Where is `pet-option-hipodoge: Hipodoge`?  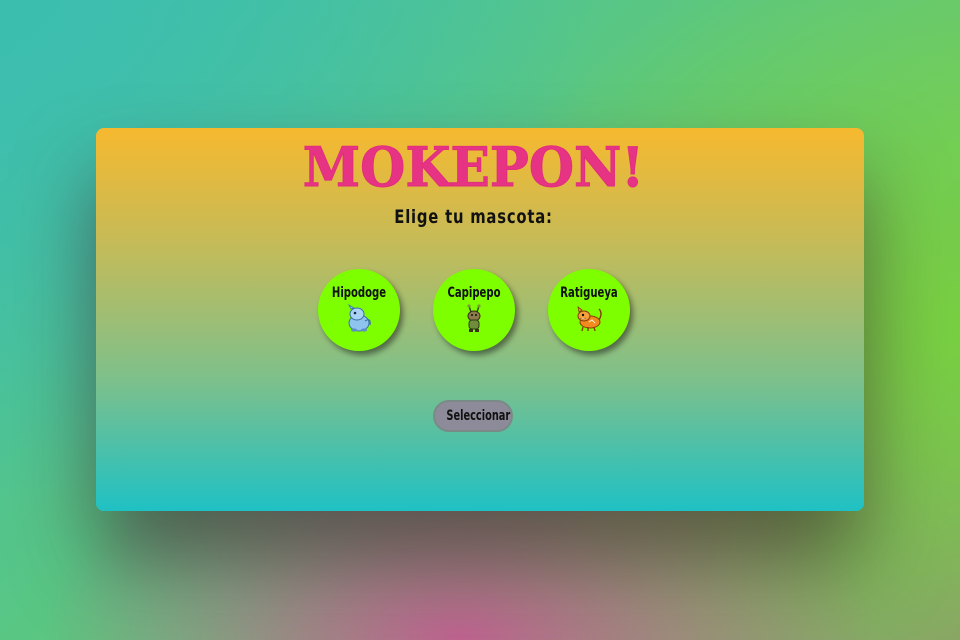 pet-option-hipodoge: Hipodoge is located at coordinates (359, 310).